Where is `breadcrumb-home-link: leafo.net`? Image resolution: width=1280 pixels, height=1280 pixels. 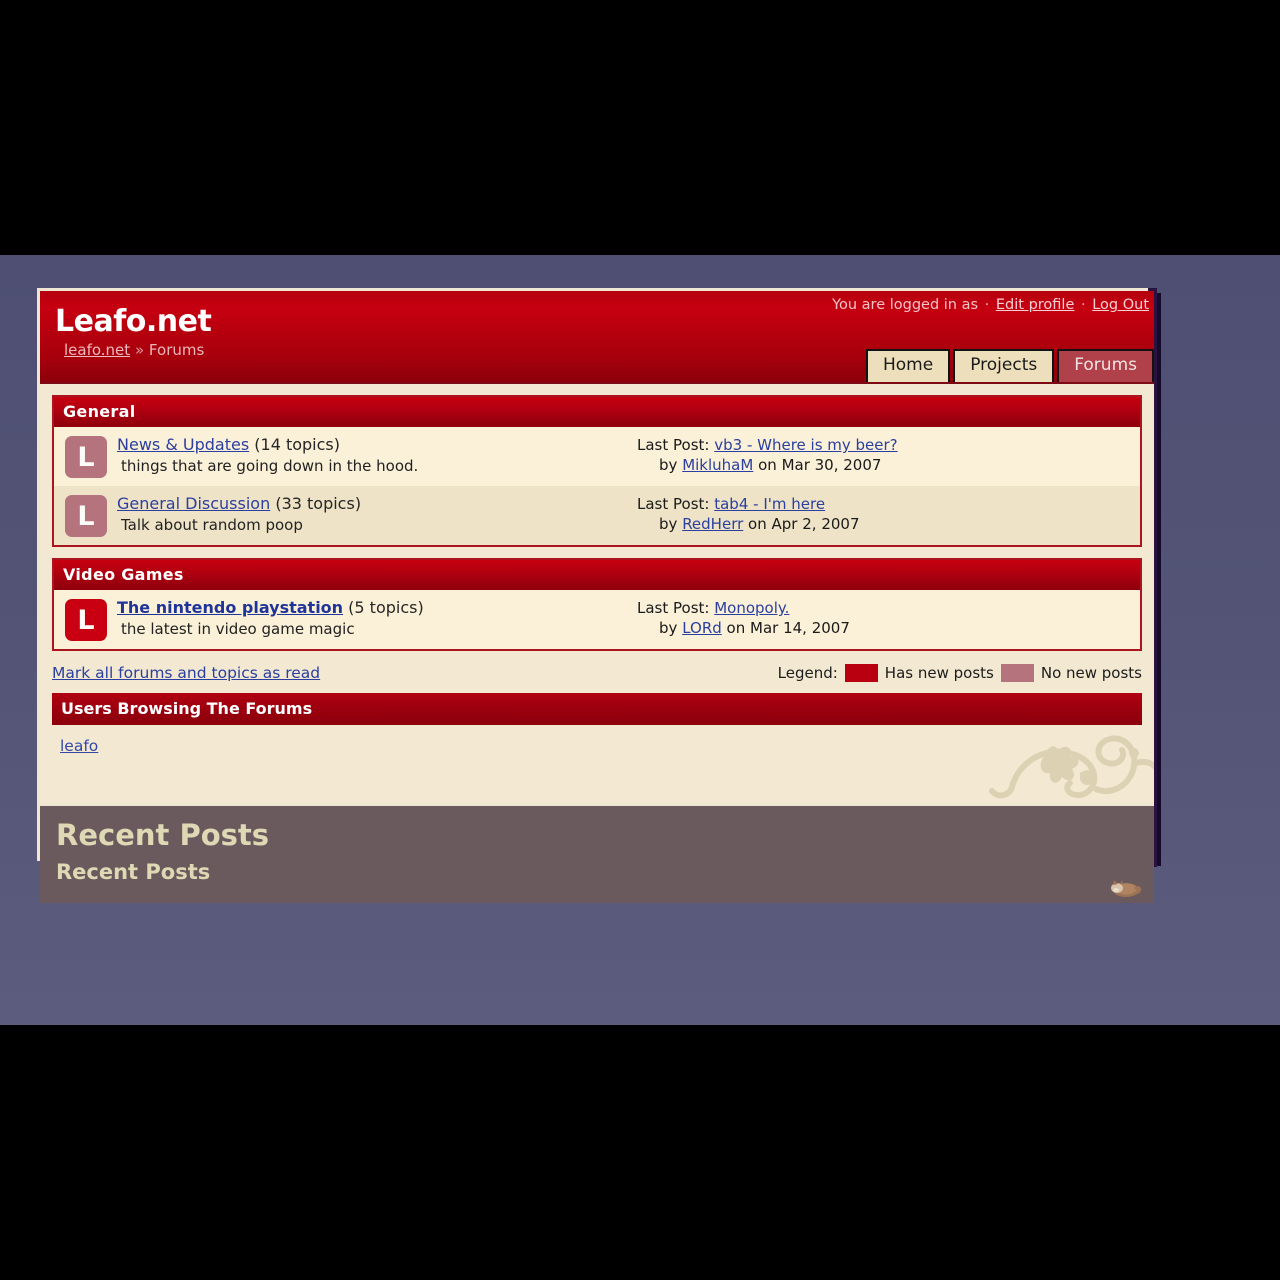 breadcrumb-home-link: leafo.net is located at coordinates (97, 350).